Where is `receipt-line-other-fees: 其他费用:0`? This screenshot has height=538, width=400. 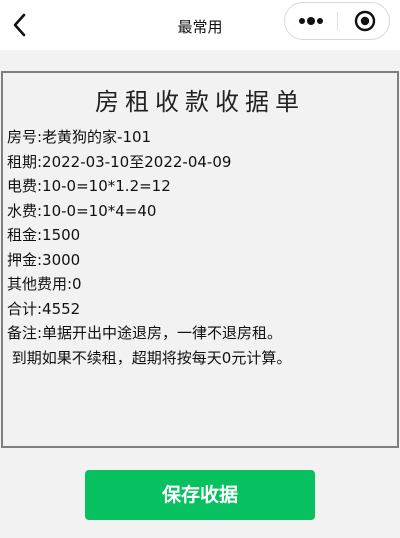
receipt-line-other-fees: 其他费用:0 is located at coordinates (44, 284).